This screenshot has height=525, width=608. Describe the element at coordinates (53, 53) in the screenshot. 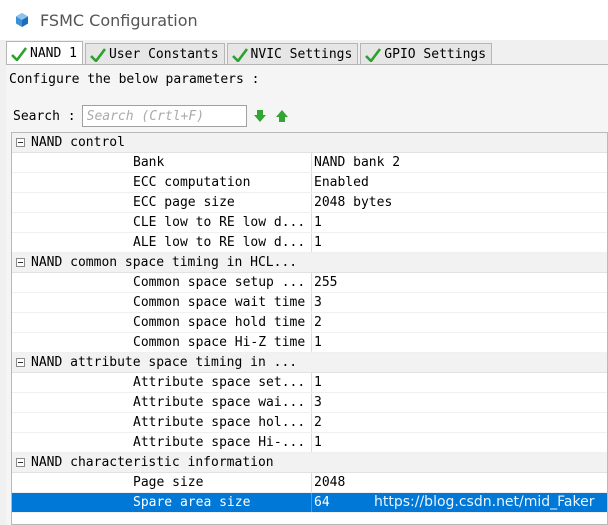

I see `tab-label: NAND 1` at that location.